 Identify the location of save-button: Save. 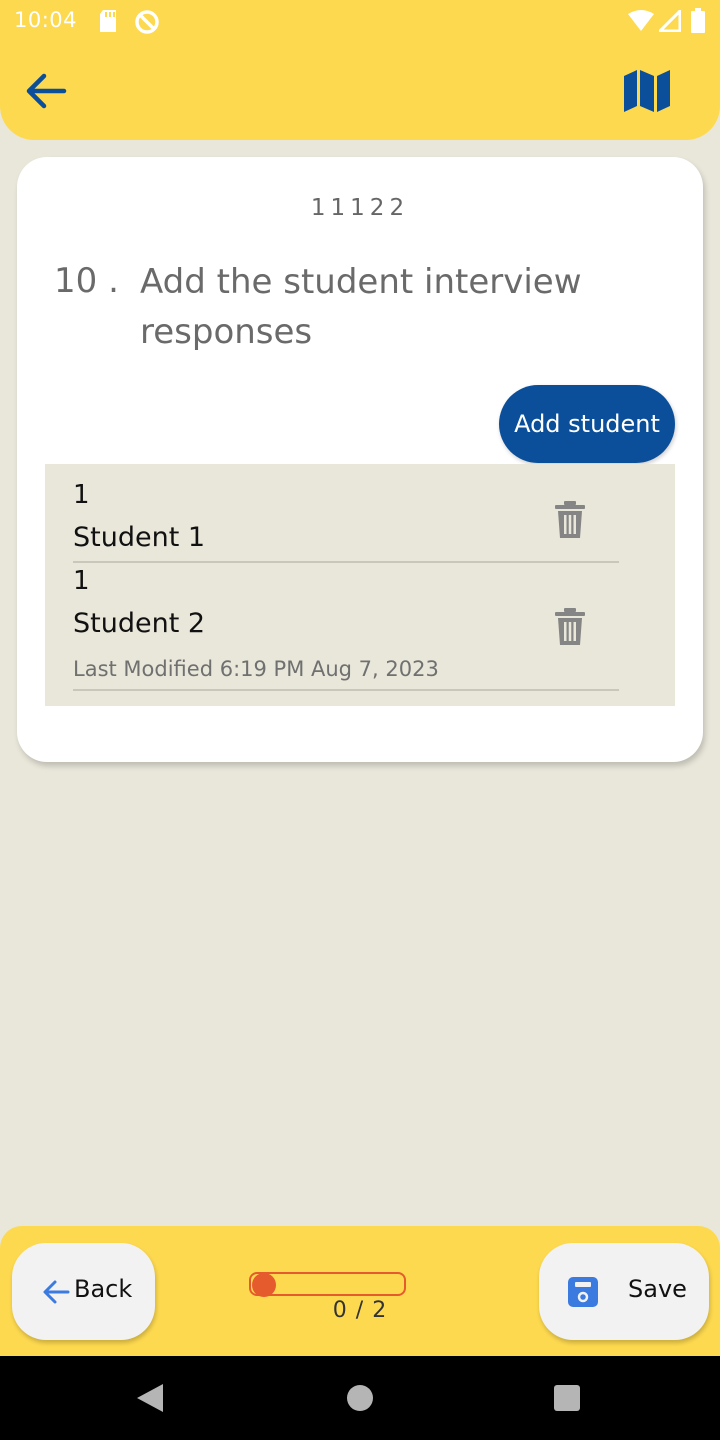
(624, 1291).